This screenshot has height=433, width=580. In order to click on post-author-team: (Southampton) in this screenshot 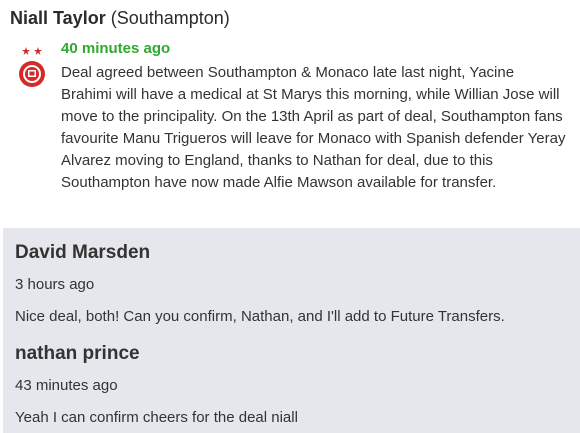, I will do `click(170, 18)`.